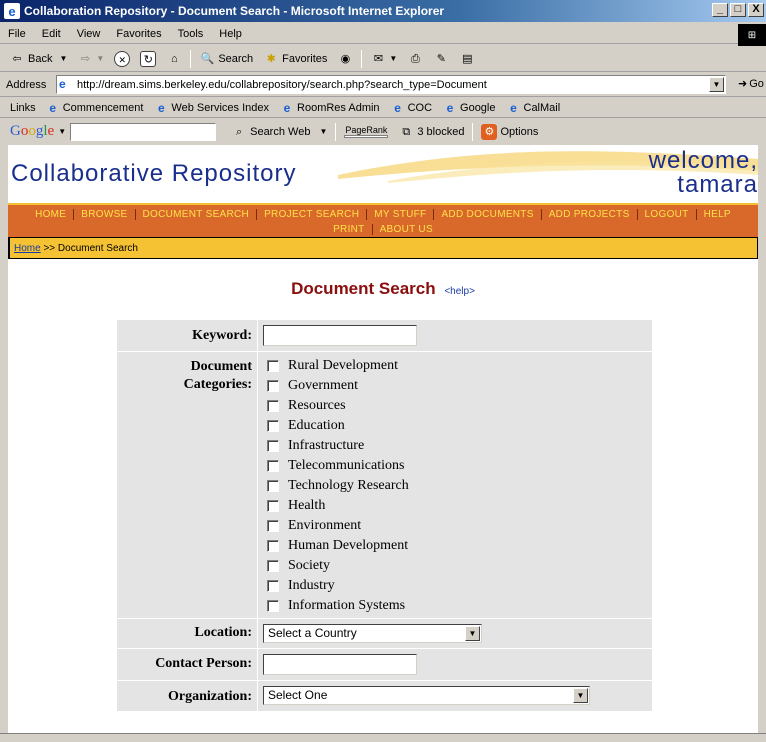 This screenshot has width=766, height=742. I want to click on favorites-button: ✱ Favorites, so click(295, 59).